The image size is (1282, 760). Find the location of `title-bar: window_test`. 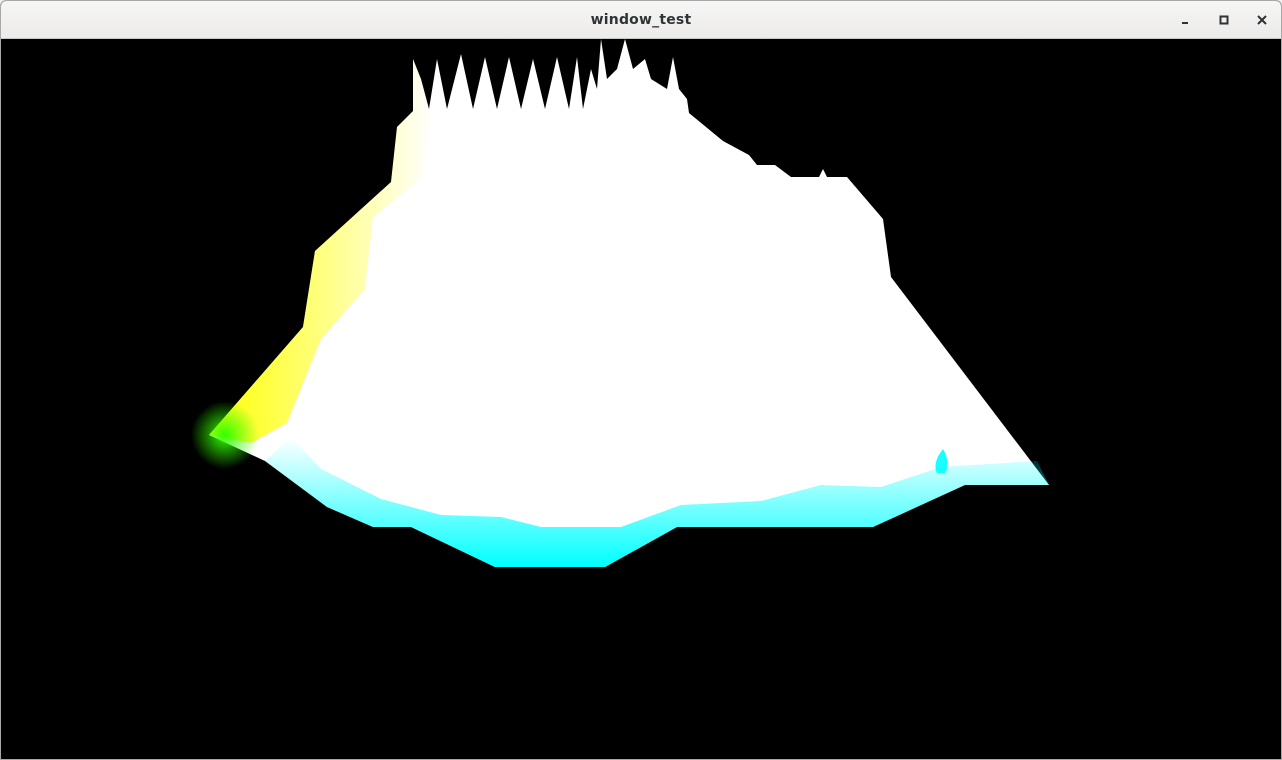

title-bar: window_test is located at coordinates (641, 20).